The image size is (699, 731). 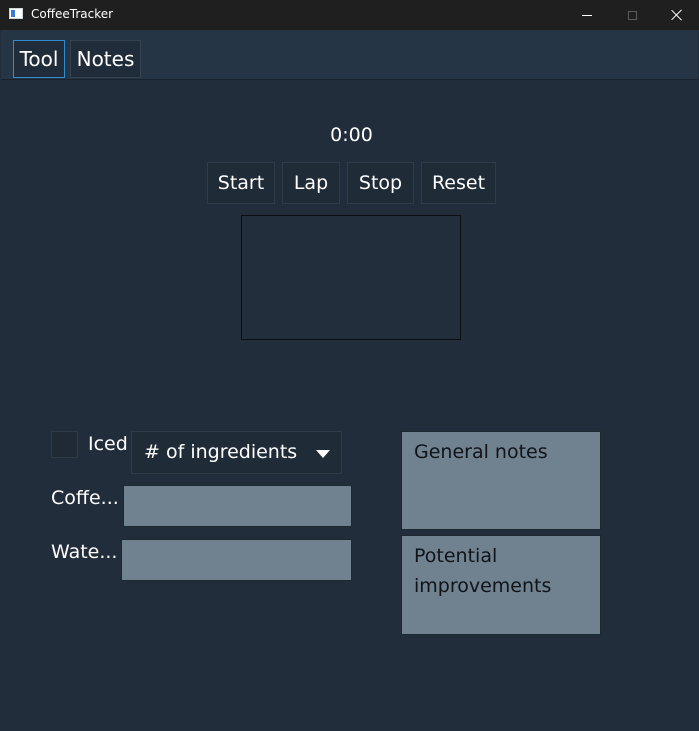 I want to click on iced-label: Iced, so click(x=108, y=444).